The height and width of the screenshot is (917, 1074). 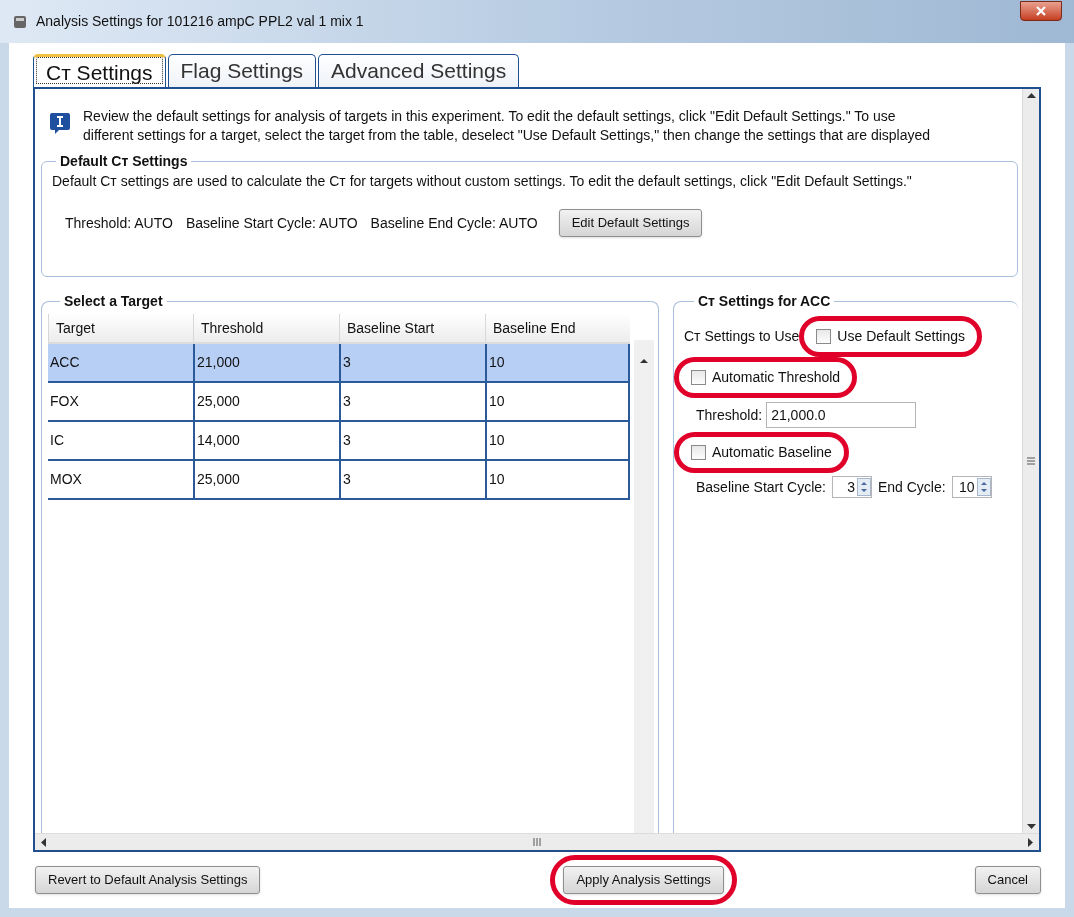 What do you see at coordinates (729, 415) in the screenshot?
I see `field-label: Threshold:` at bounding box center [729, 415].